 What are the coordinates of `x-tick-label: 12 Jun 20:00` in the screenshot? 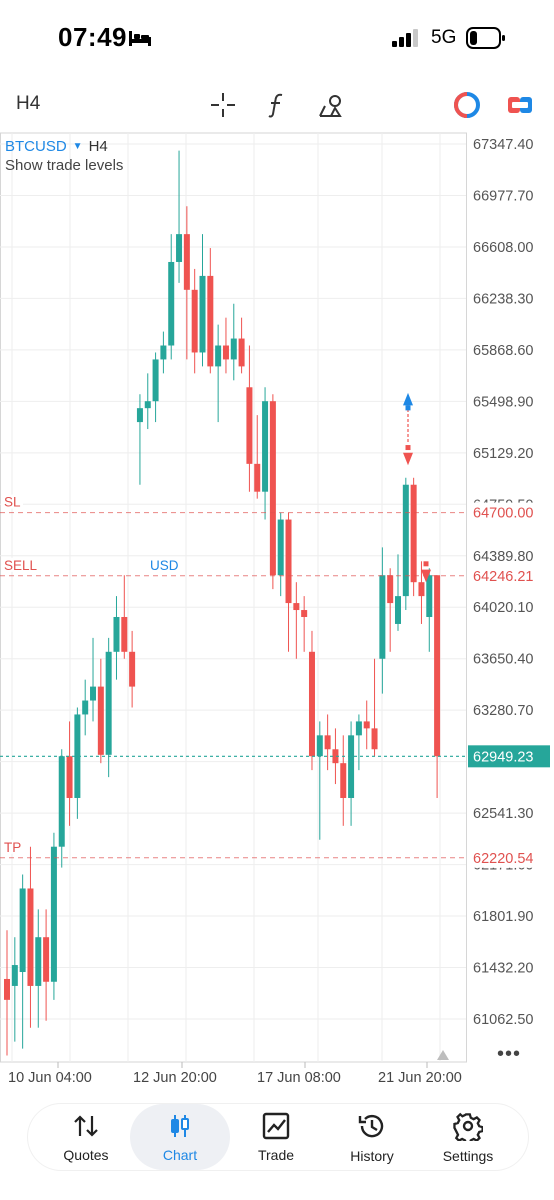 It's located at (175, 1078).